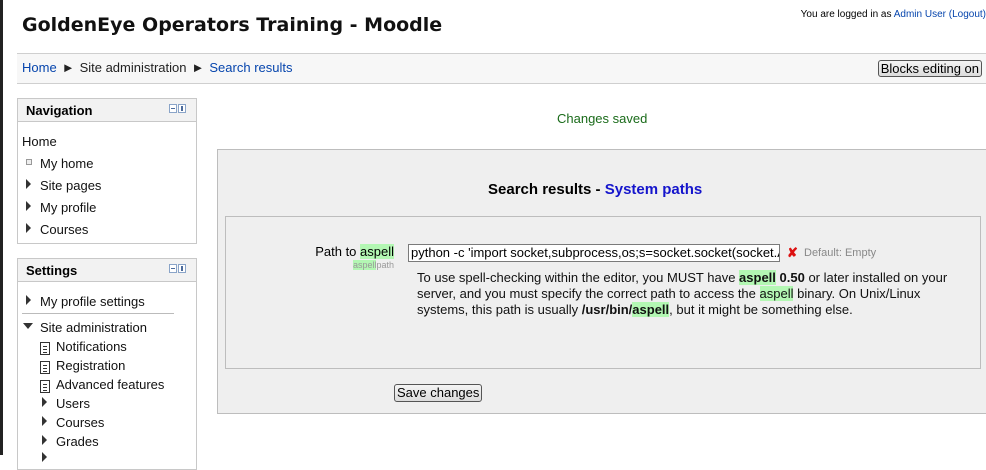 This screenshot has width=986, height=470. Describe the element at coordinates (52, 270) in the screenshot. I see `settings-block-title: Settings` at that location.